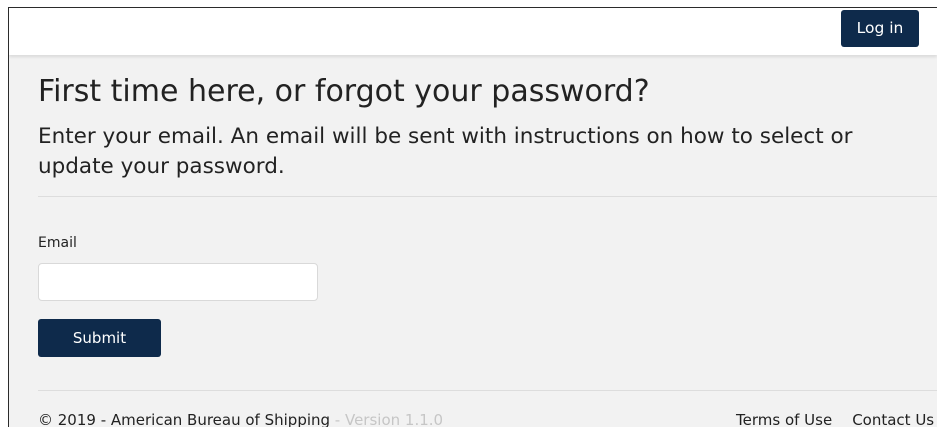 The height and width of the screenshot is (427, 937). What do you see at coordinates (836, 418) in the screenshot?
I see `footer-links: Terms of Use Contact Us` at bounding box center [836, 418].